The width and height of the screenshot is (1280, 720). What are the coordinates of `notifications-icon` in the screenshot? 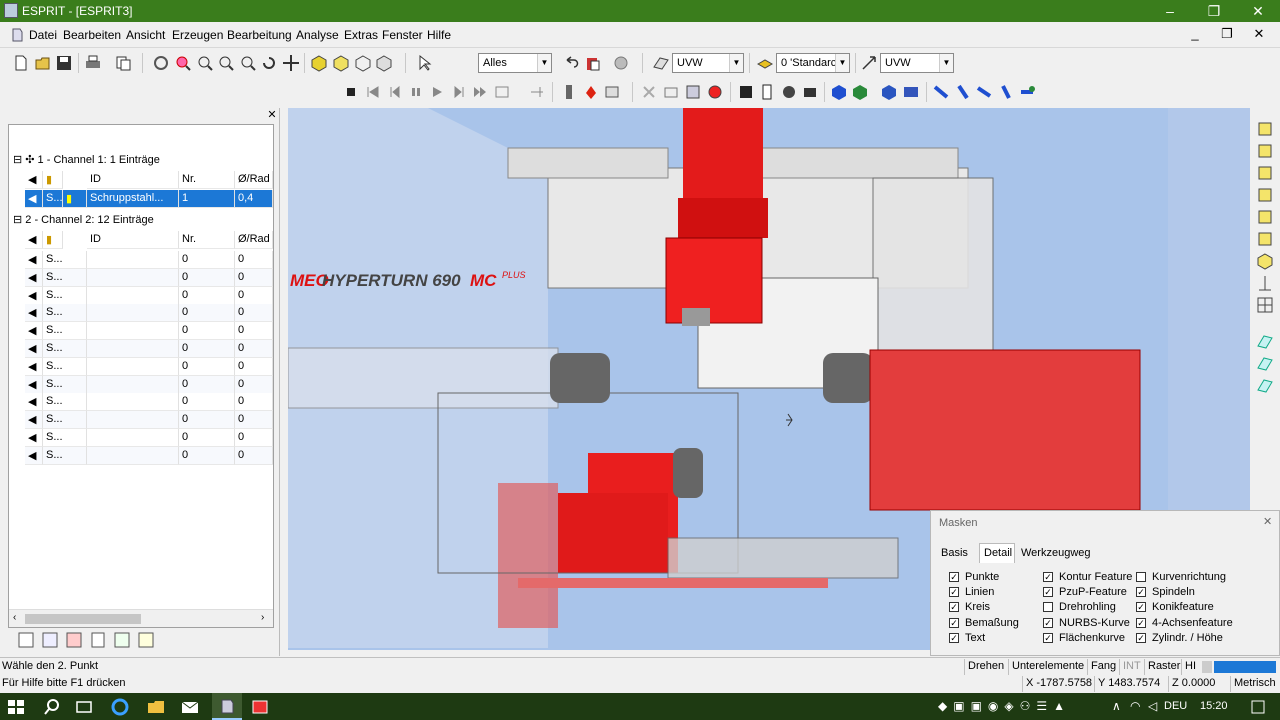 It's located at (1258, 707).